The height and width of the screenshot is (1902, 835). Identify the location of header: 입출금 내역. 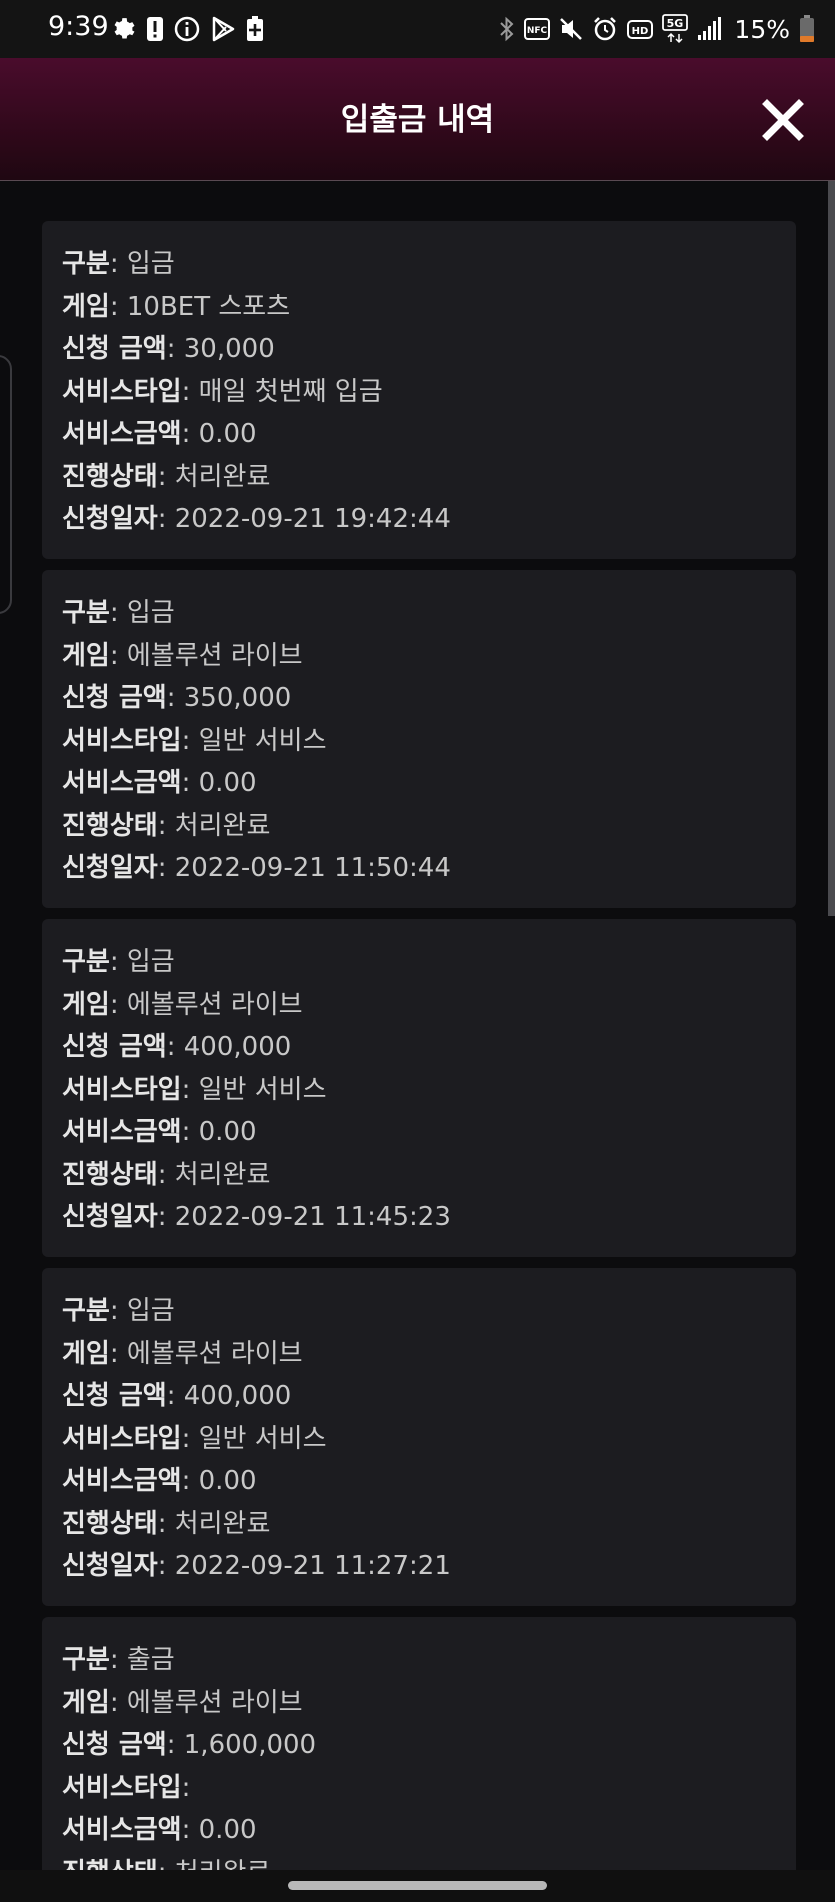
(417, 119).